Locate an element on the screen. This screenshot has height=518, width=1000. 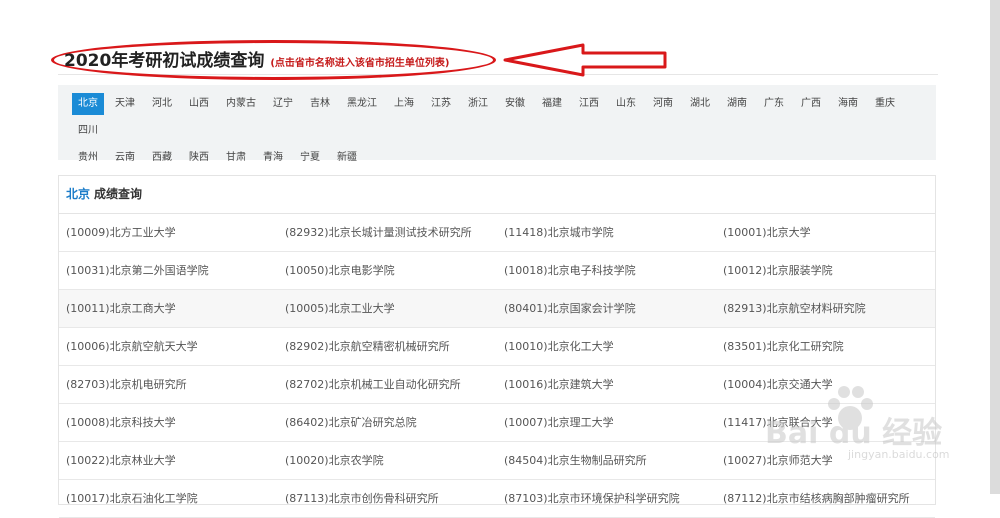
institution-link: (84504)北京生物制品研究所 is located at coordinates (606, 460).